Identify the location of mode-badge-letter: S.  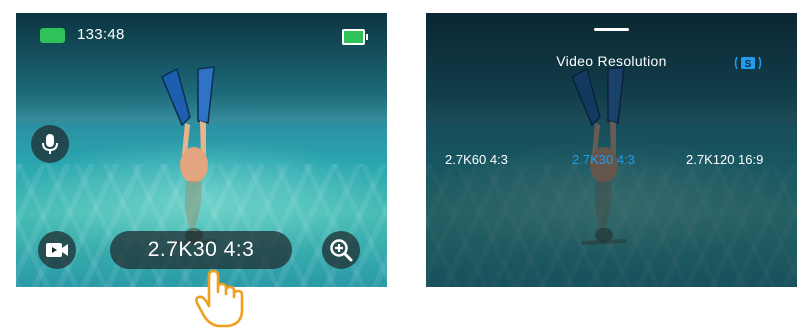
(748, 64).